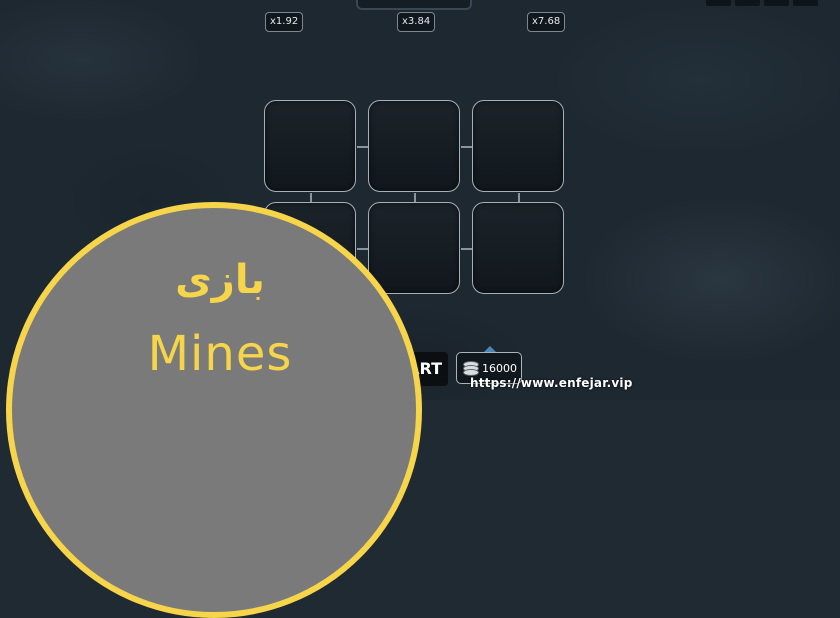 This screenshot has height=618, width=840. I want to click on multiplier-level-2: x3.84, so click(416, 22).